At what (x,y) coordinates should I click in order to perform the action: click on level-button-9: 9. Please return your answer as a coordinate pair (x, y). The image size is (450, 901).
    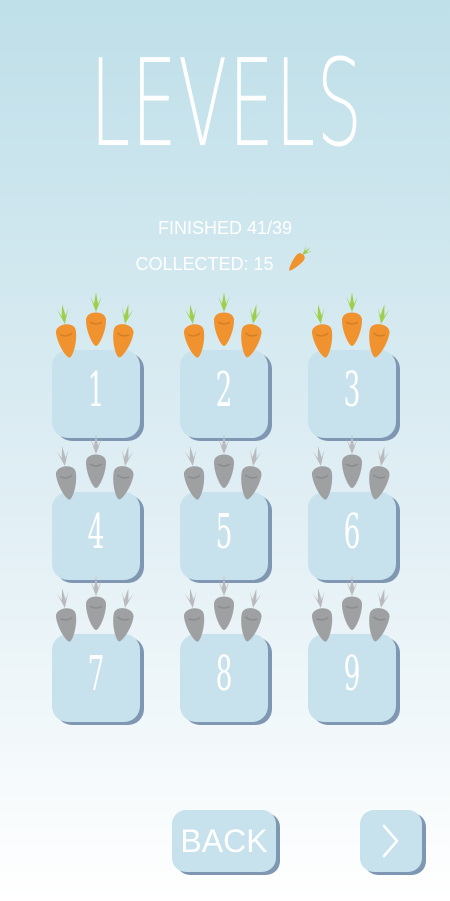
    Looking at the image, I should click on (354, 649).